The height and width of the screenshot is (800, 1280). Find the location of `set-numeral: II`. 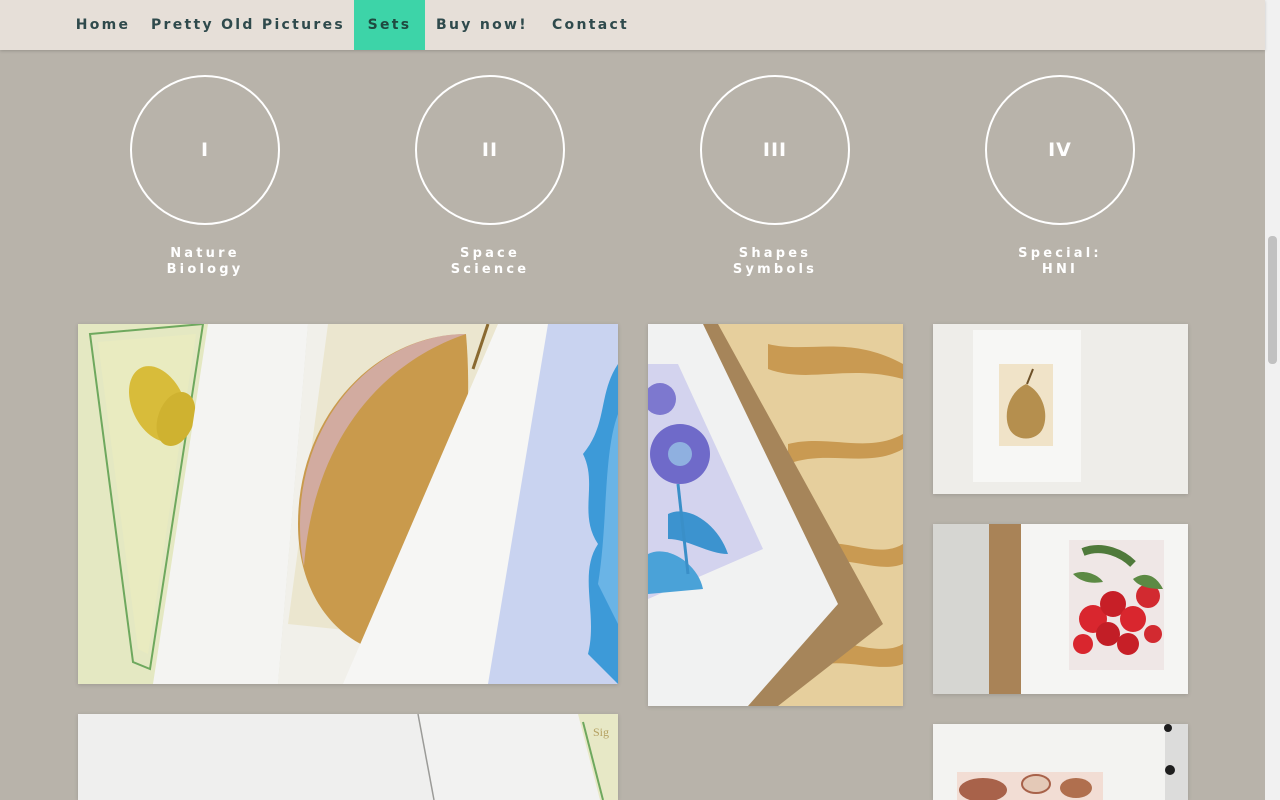

set-numeral: II is located at coordinates (490, 150).